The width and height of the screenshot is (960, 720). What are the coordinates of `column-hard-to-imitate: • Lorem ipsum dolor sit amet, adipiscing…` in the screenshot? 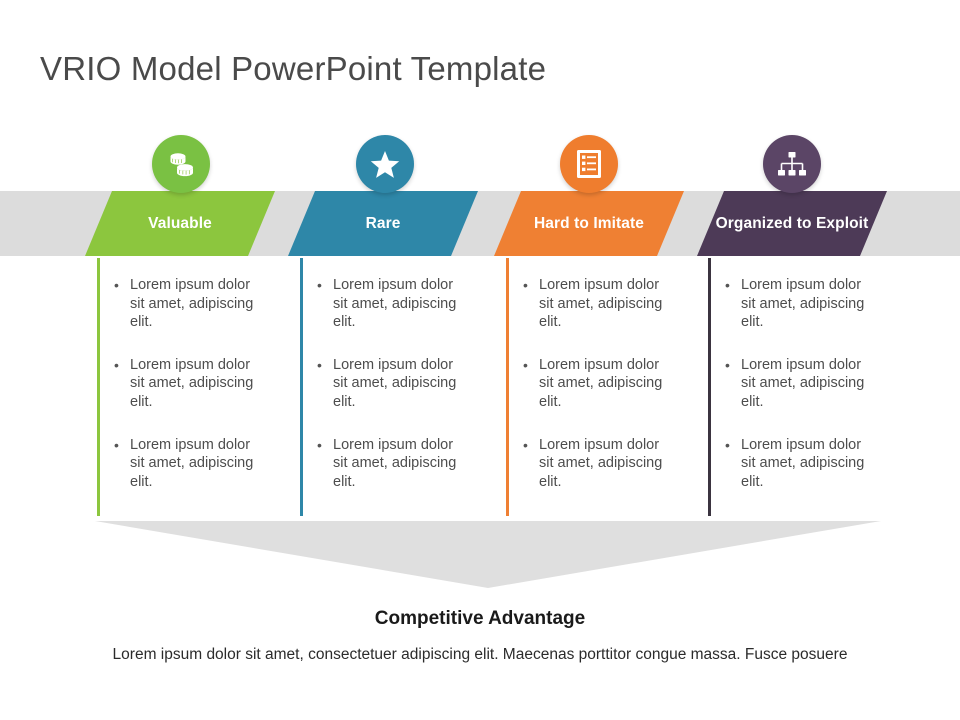 It's located at (606, 387).